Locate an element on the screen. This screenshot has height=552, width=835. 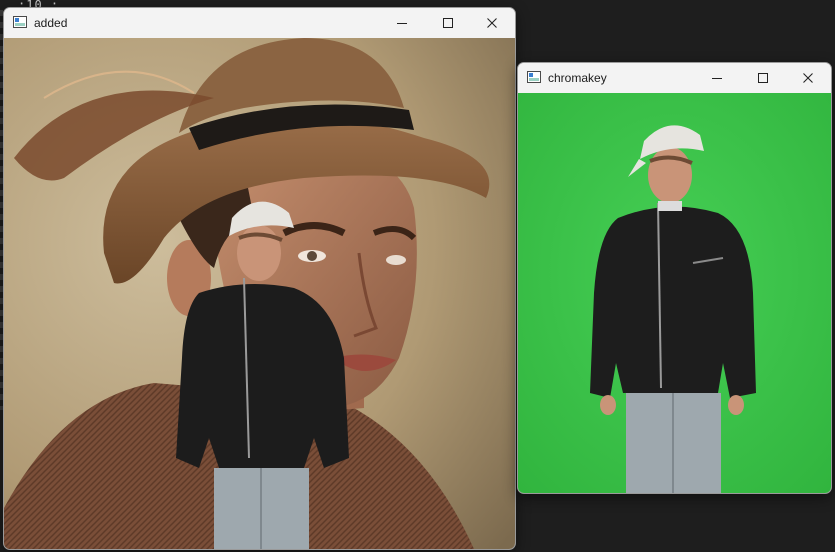
chromakey-titlebar: chromakey is located at coordinates (674, 78).